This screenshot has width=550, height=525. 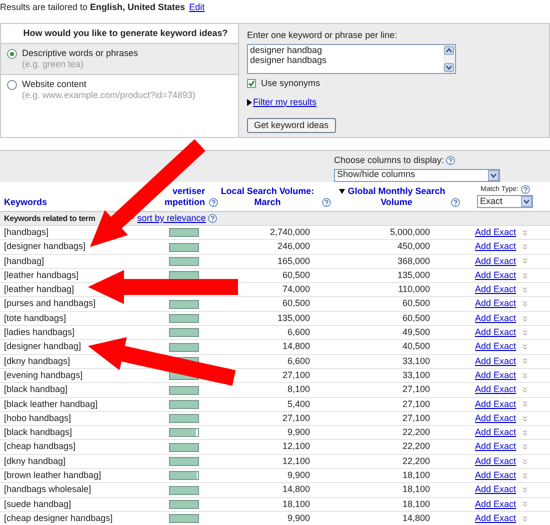 I want to click on local-volume-cell-text: 9,900, so click(x=298, y=518).